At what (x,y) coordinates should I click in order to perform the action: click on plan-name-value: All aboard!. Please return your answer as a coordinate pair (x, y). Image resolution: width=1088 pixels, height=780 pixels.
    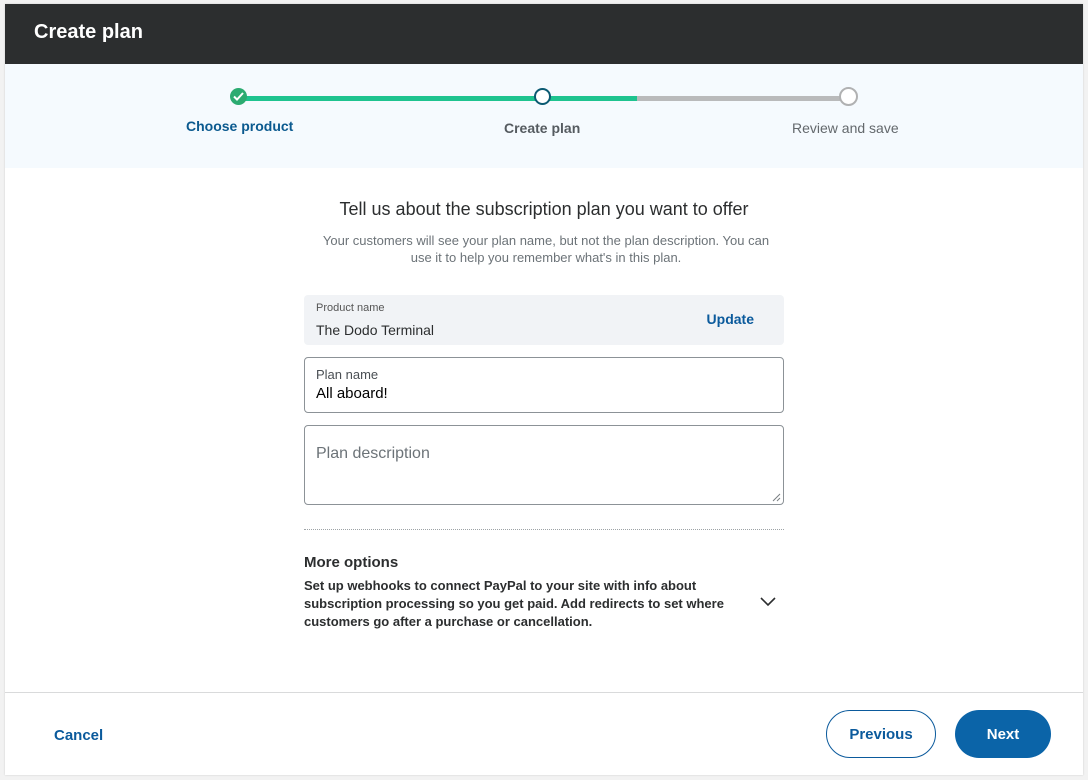
    Looking at the image, I should click on (352, 393).